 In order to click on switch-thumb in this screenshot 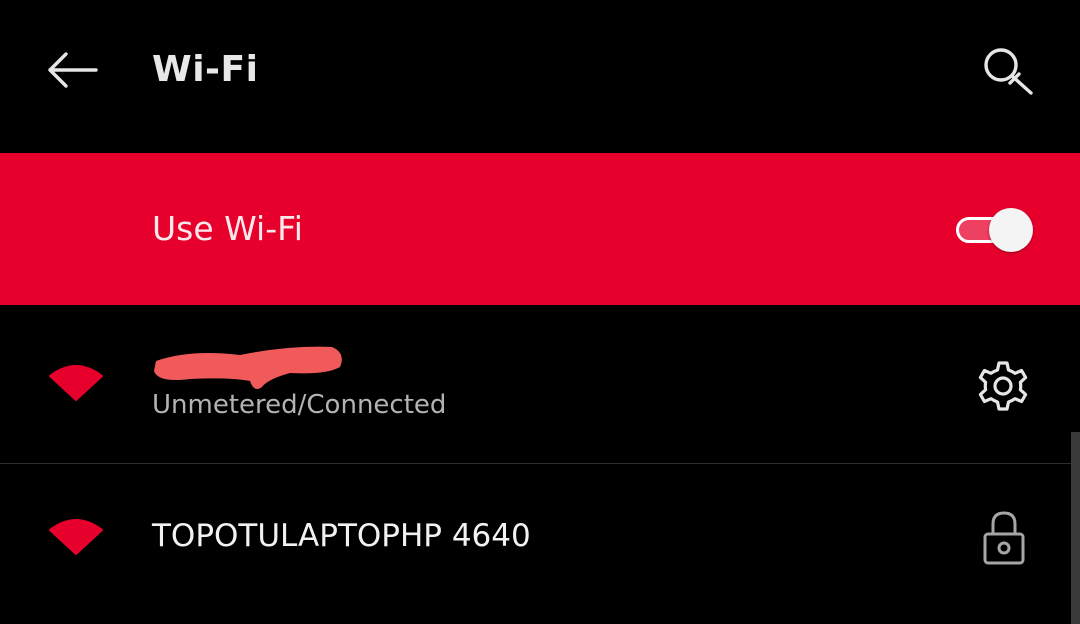, I will do `click(1011, 230)`.